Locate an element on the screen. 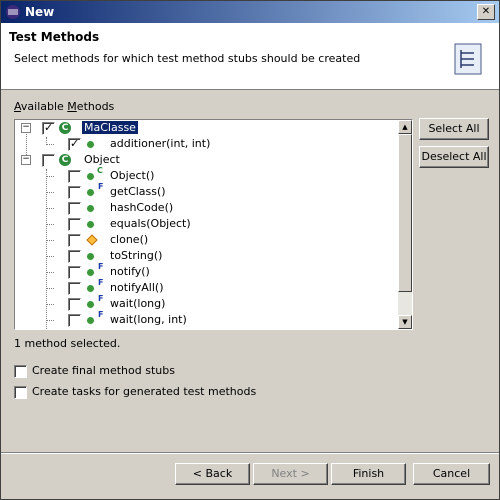  tree-node-label: equals(Object) is located at coordinates (150, 223).